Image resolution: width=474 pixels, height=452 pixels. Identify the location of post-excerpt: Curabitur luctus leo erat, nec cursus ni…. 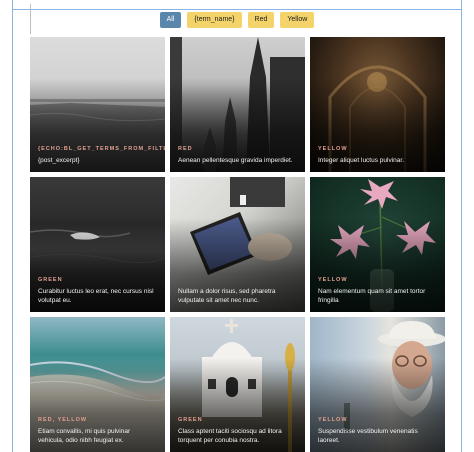
(96, 296).